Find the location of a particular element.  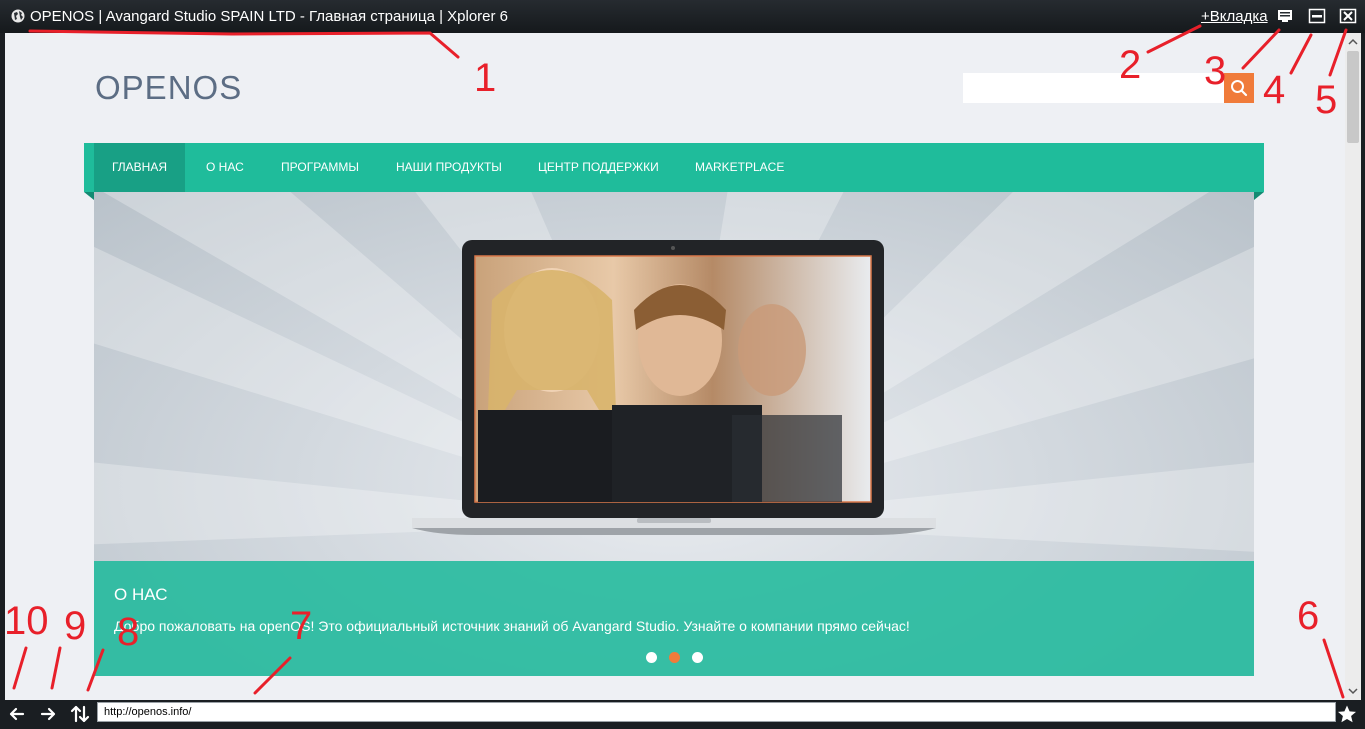

close-icon is located at coordinates (1348, 16).